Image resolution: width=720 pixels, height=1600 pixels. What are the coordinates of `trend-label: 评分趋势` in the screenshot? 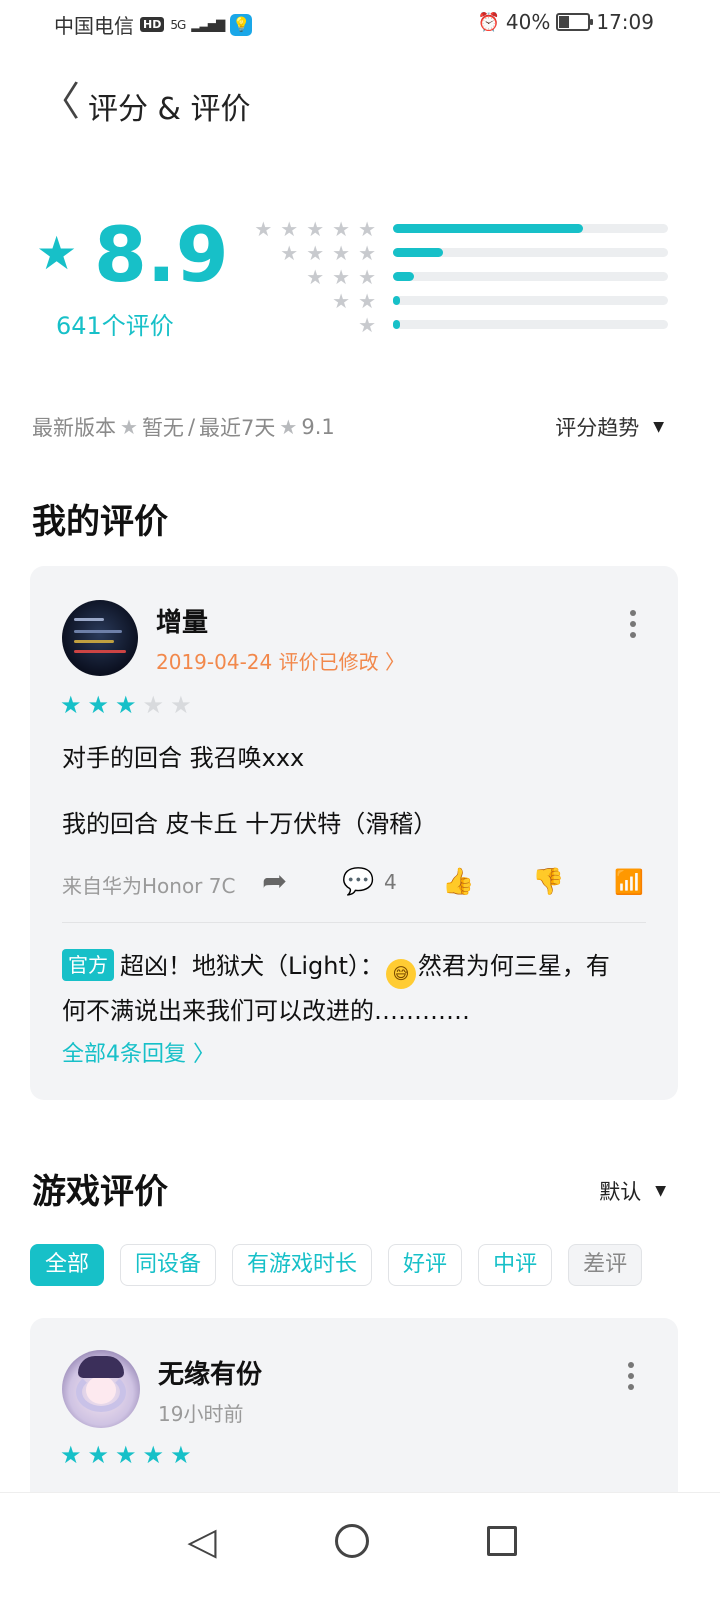 It's located at (597, 428).